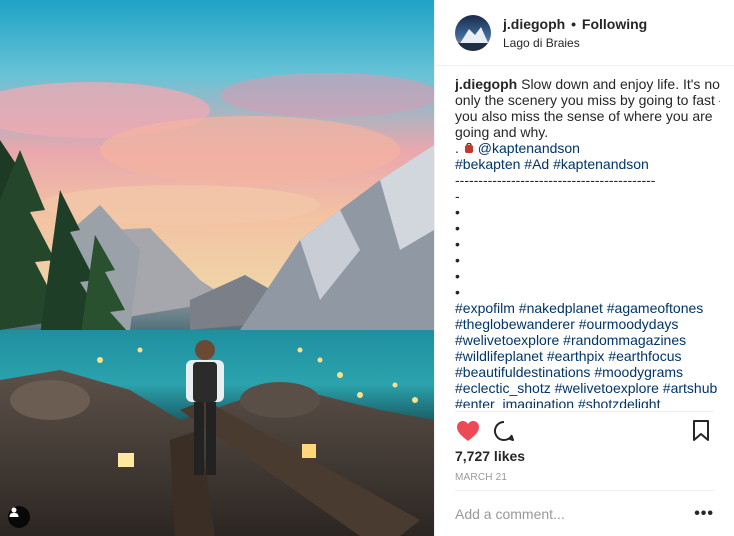 The image size is (734, 536). What do you see at coordinates (614, 24) in the screenshot?
I see `following-button: Following` at bounding box center [614, 24].